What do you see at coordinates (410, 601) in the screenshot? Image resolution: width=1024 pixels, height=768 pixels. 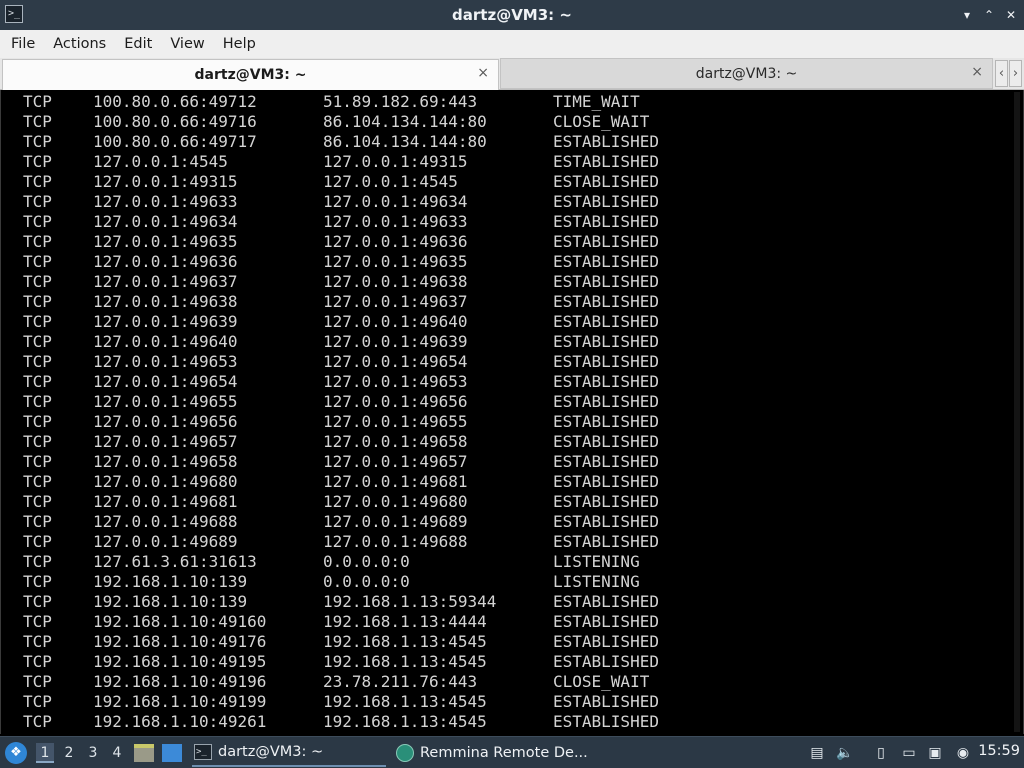 I see `row-foreign-address: 192.168.1.13:59344` at bounding box center [410, 601].